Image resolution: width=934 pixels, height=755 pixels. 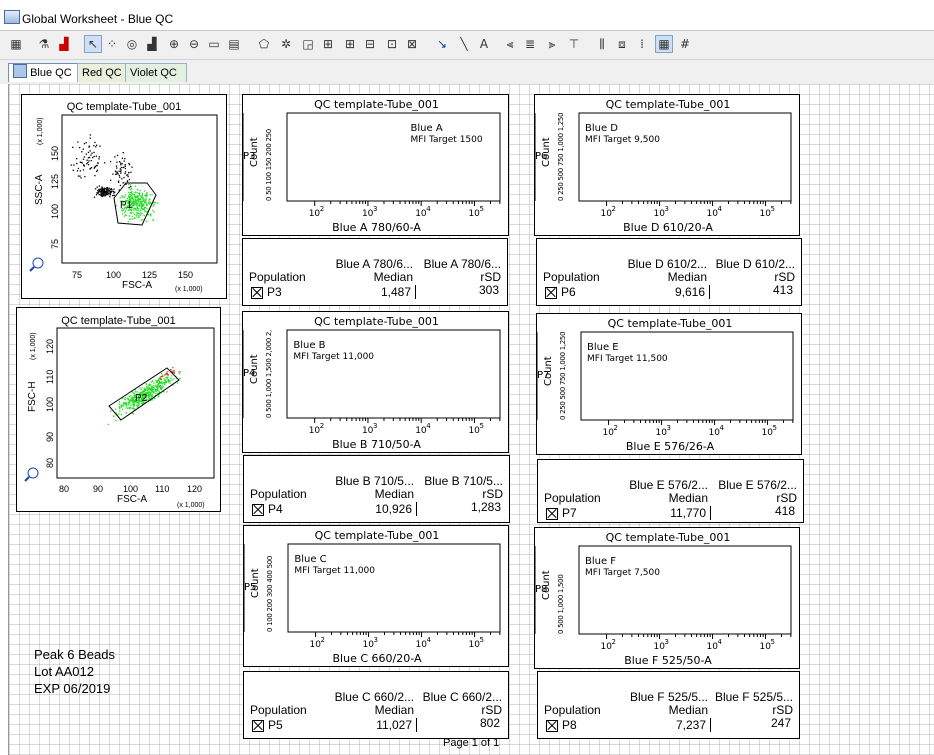 I want to click on arrow-tool-icon: ↘, so click(x=442, y=44).